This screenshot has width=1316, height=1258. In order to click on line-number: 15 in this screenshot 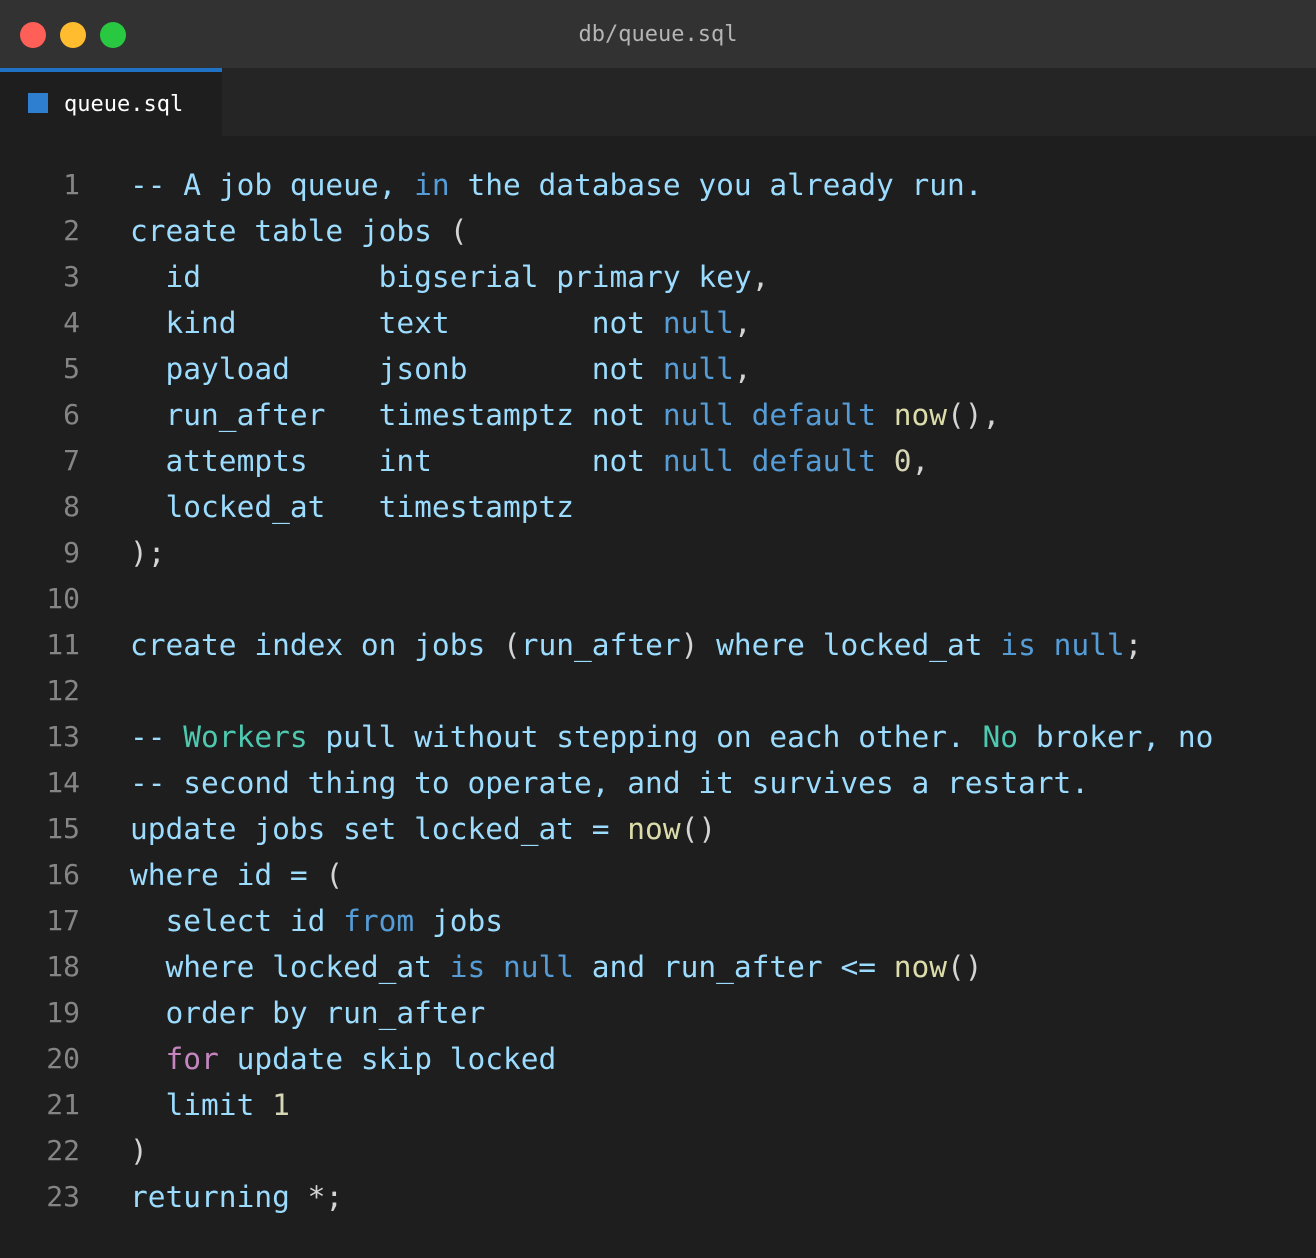, I will do `click(63, 828)`.